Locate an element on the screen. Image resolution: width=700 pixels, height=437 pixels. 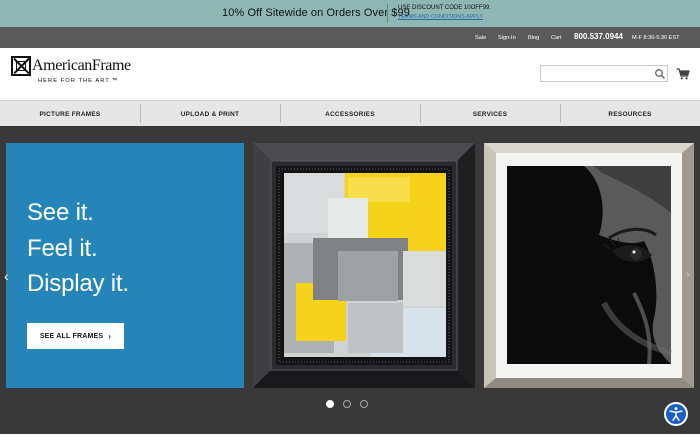
accessibility-icon is located at coordinates (676, 414).